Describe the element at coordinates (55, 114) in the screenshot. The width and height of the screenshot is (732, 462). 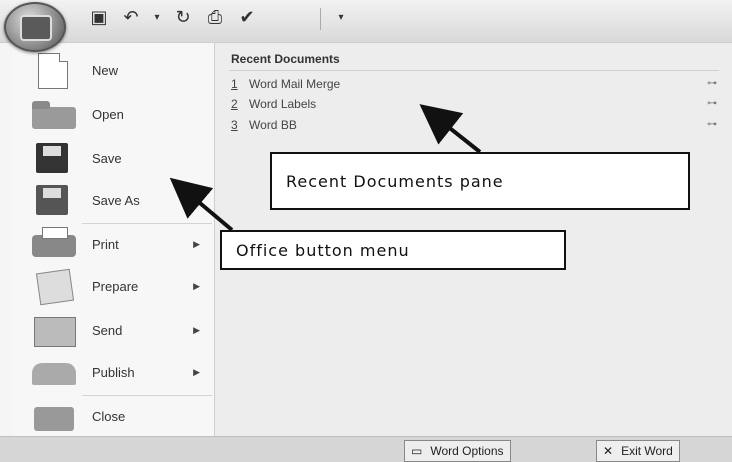
I see `open-folder-icon` at that location.